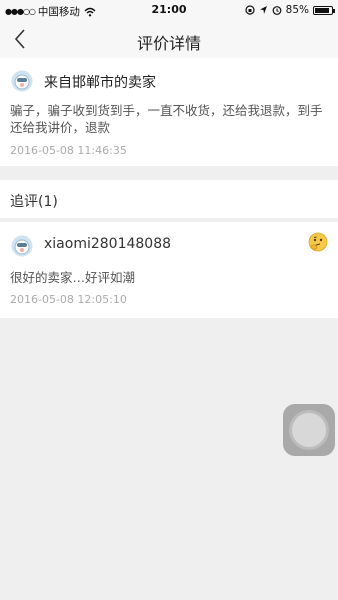 Image resolution: width=338 pixels, height=600 pixels. I want to click on assistive-touch-inner, so click(309, 430).